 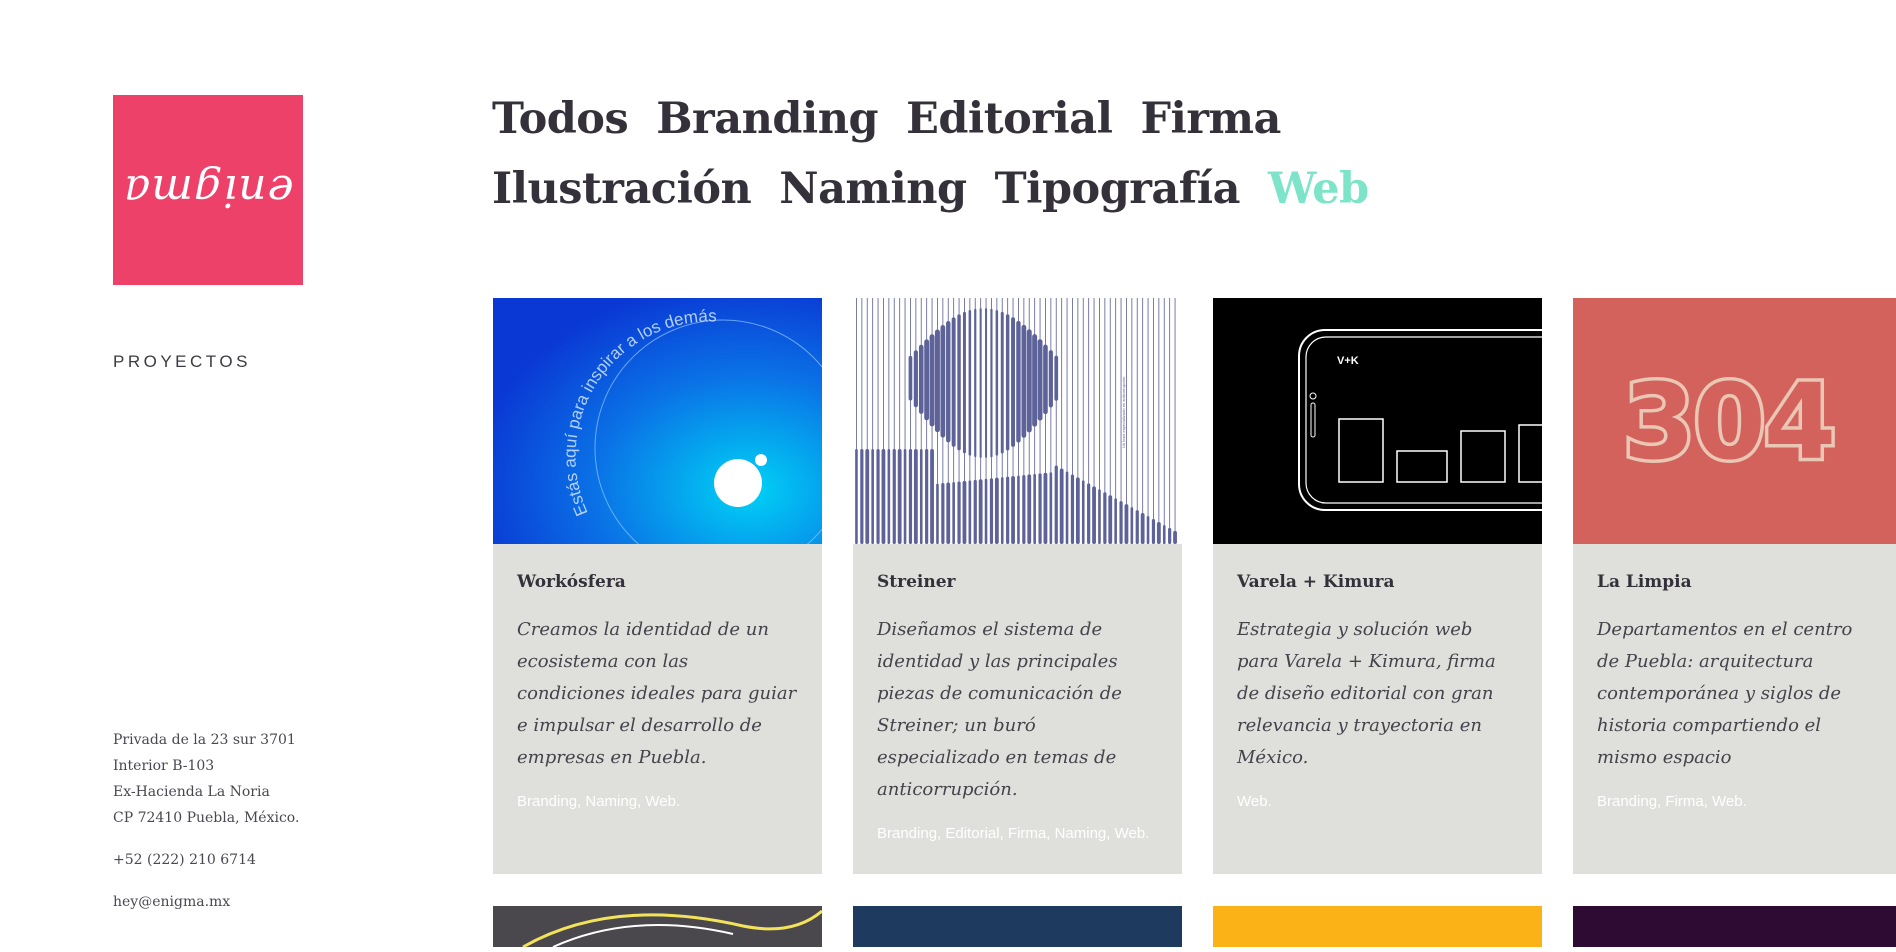 I want to click on project-tags: Branding, Naming, Web., so click(x=598, y=801).